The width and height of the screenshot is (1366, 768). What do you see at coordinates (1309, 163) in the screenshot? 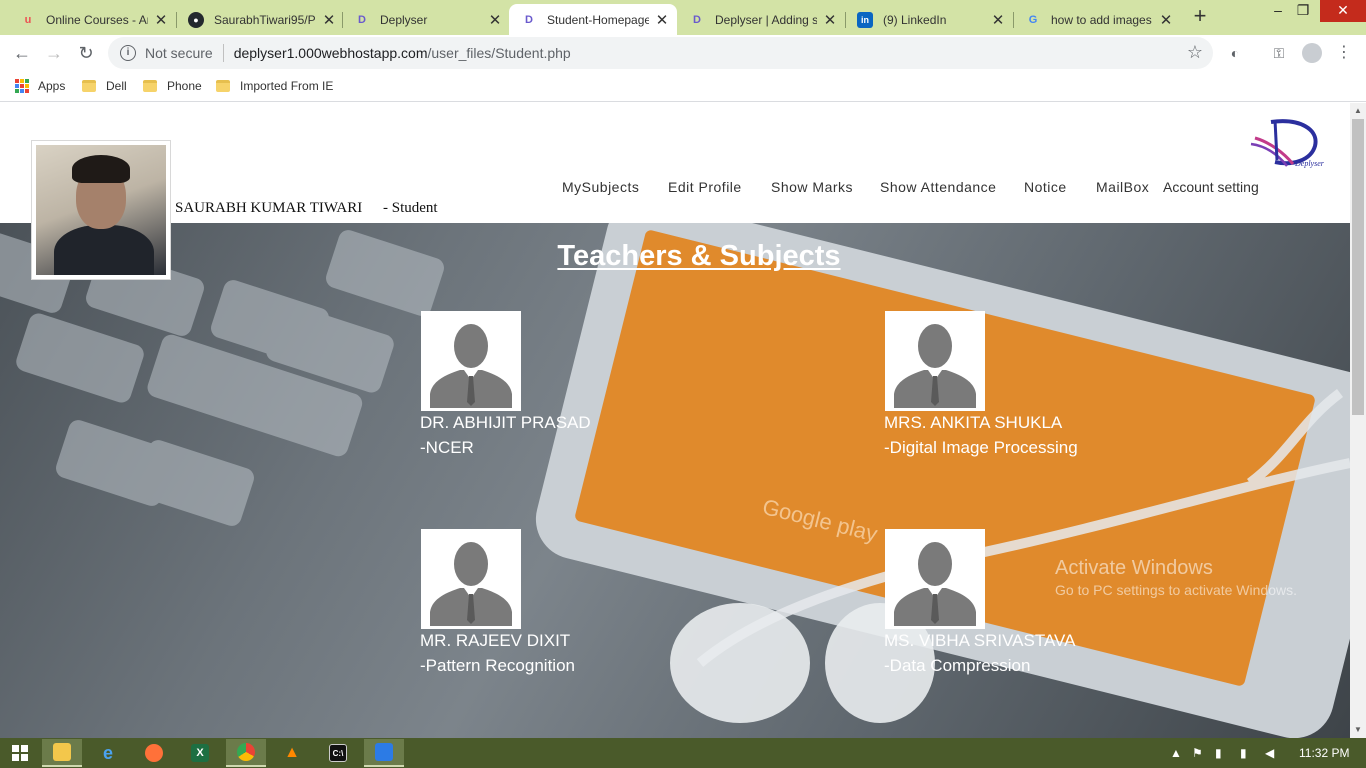
I see `logo-text: Deplyser` at bounding box center [1309, 163].